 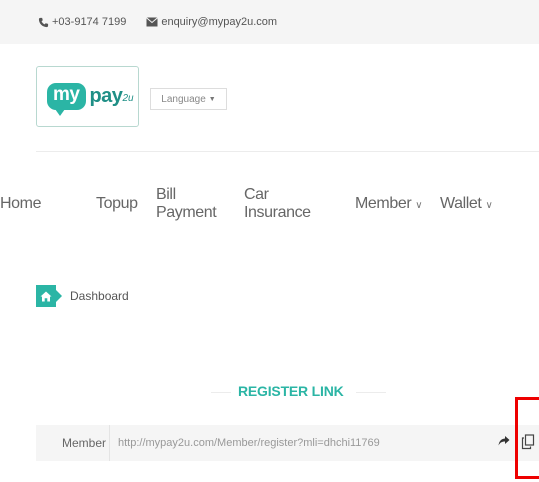 I want to click on logo-bubble: my, so click(x=67, y=99).